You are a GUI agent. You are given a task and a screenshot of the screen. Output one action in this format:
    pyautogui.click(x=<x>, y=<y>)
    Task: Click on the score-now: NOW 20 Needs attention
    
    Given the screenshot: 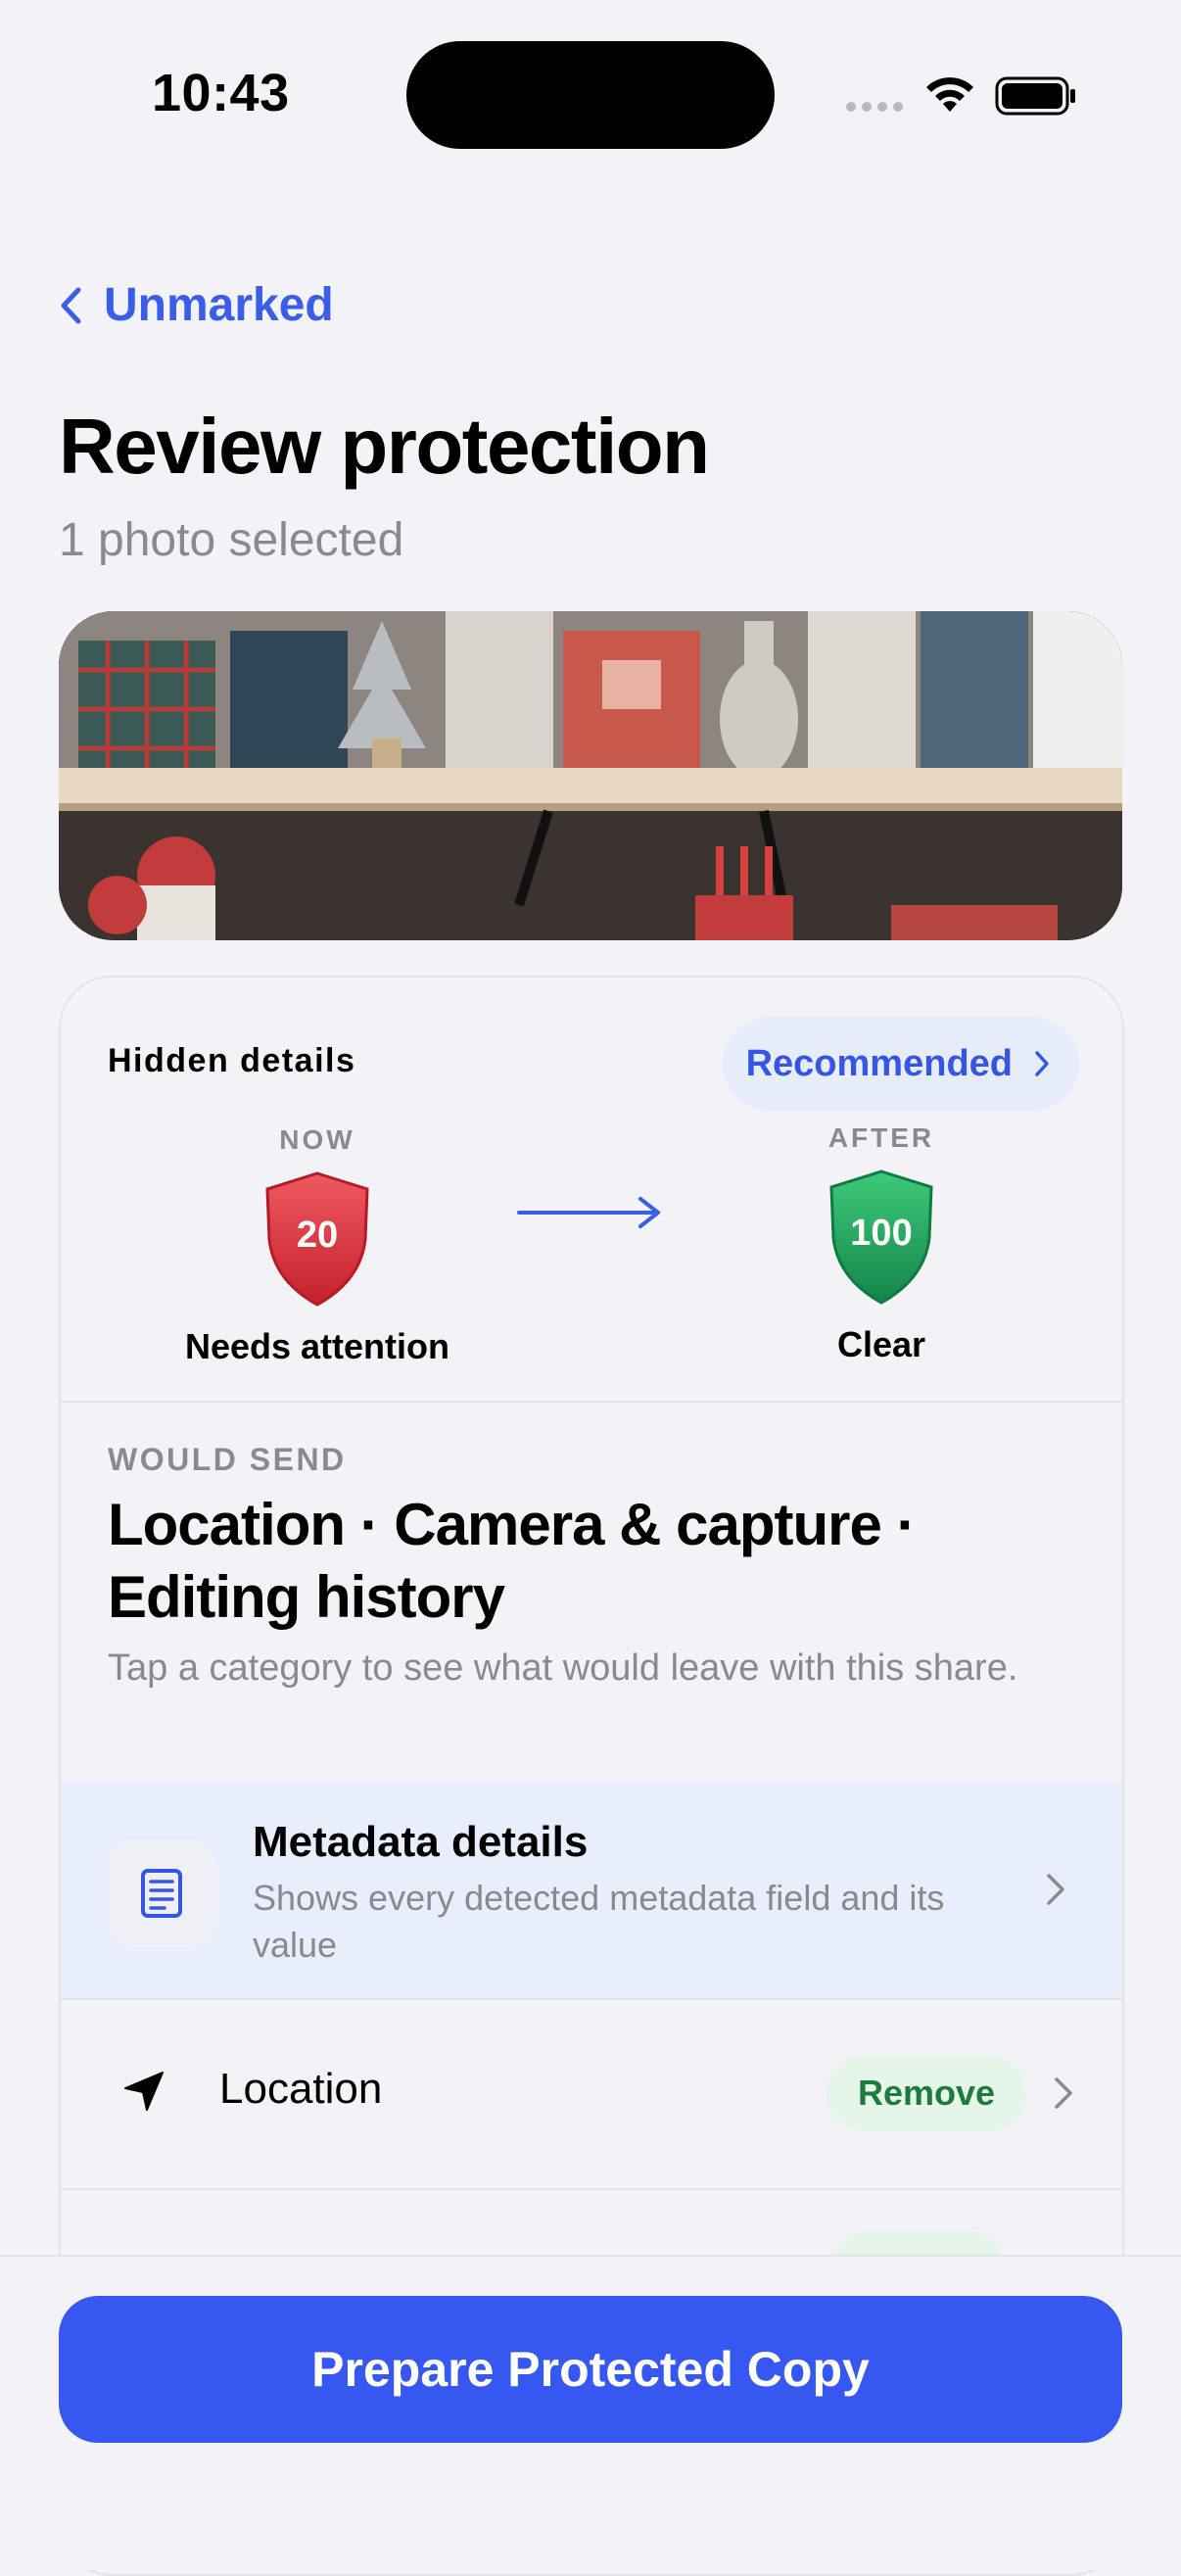 What is the action you would take?
    pyautogui.click(x=318, y=1245)
    